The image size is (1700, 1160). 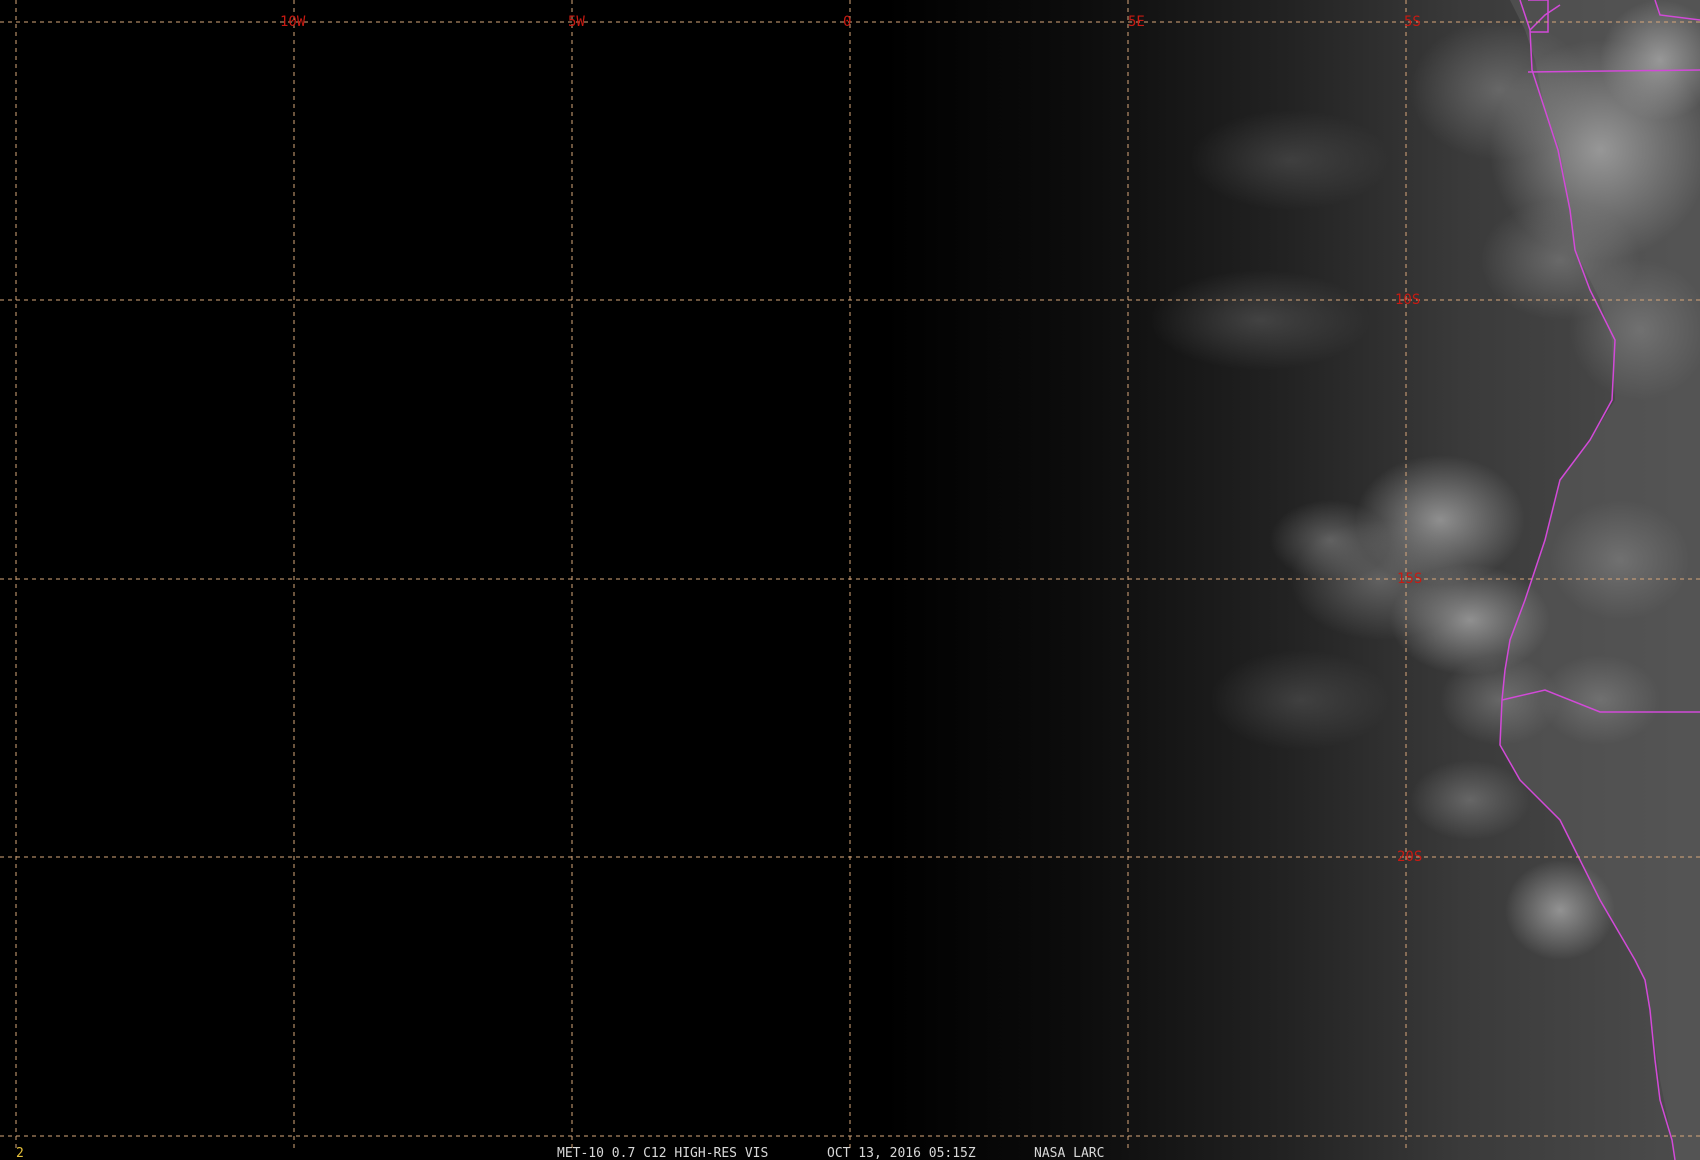 What do you see at coordinates (576, 22) in the screenshot?
I see `lon-label-5w: 5W` at bounding box center [576, 22].